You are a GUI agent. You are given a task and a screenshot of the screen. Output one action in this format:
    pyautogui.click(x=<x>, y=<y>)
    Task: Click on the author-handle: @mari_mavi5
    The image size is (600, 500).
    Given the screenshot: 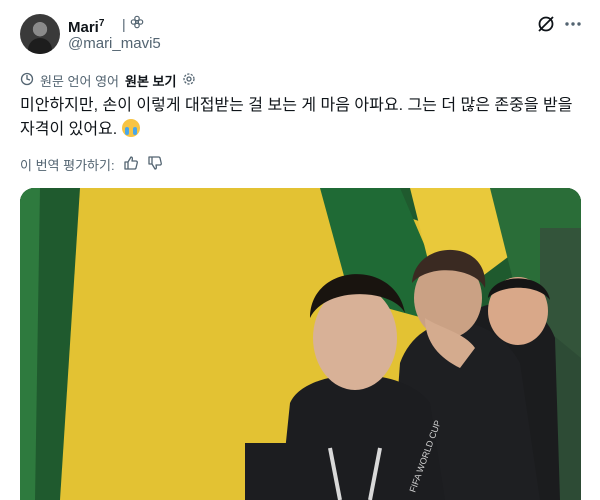 What is the action you would take?
    pyautogui.click(x=114, y=43)
    